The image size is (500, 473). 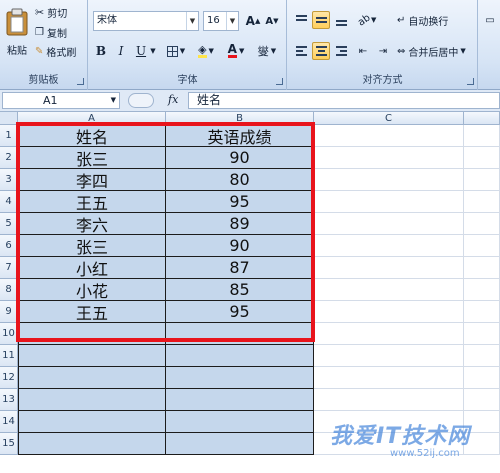 I want to click on align-bottom-icon, so click(x=341, y=23).